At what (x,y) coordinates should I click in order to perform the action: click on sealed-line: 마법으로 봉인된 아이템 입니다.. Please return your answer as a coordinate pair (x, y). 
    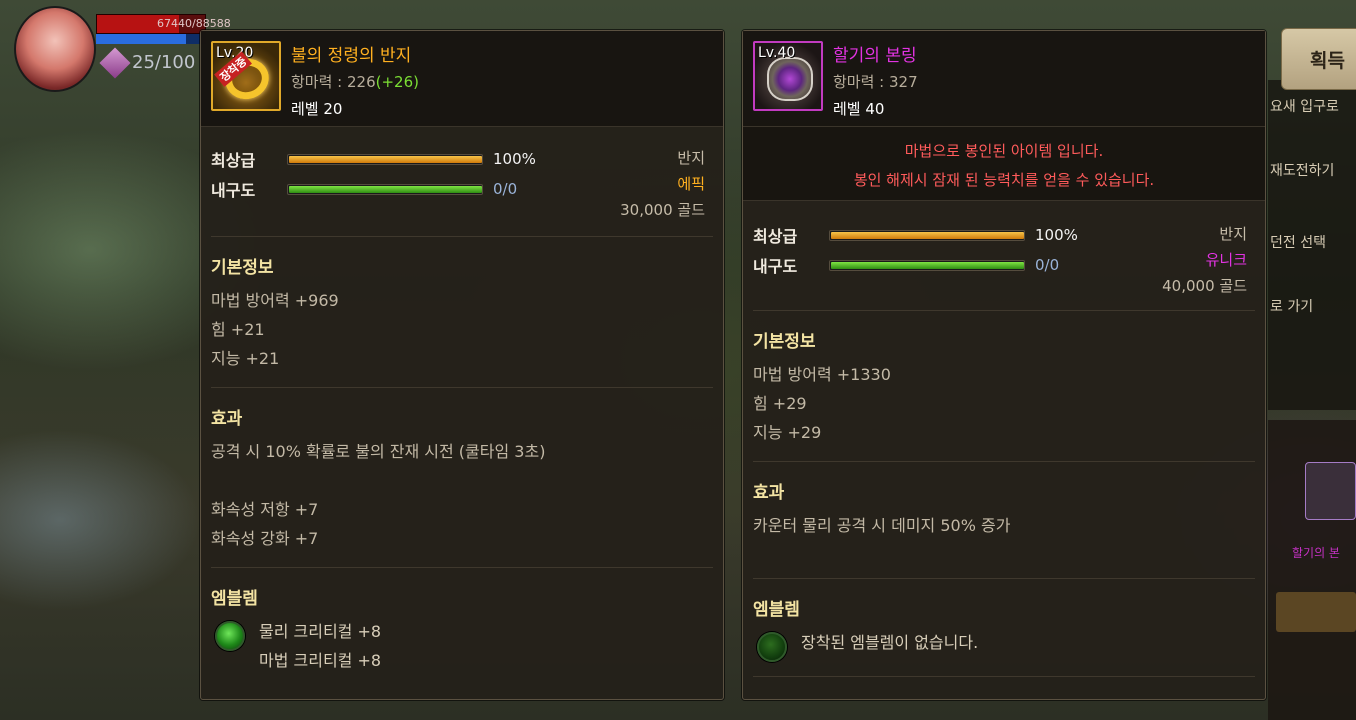
    Looking at the image, I should click on (1004, 151).